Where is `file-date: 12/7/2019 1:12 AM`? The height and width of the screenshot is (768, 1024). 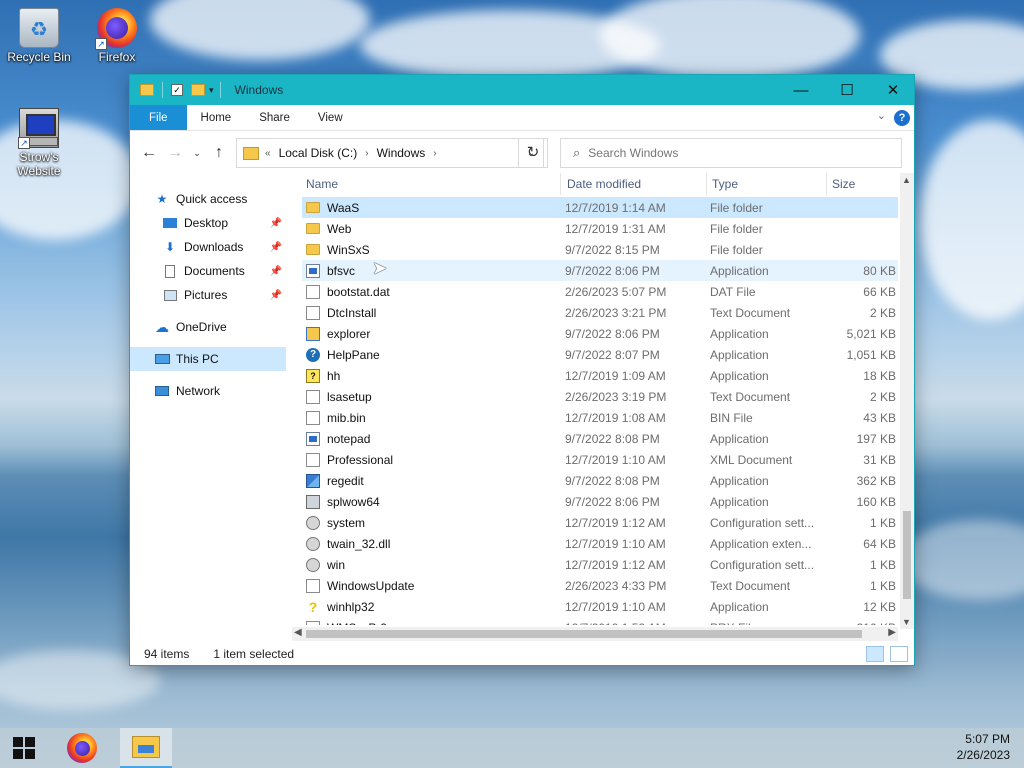
file-date: 12/7/2019 1:12 AM is located at coordinates (615, 522).